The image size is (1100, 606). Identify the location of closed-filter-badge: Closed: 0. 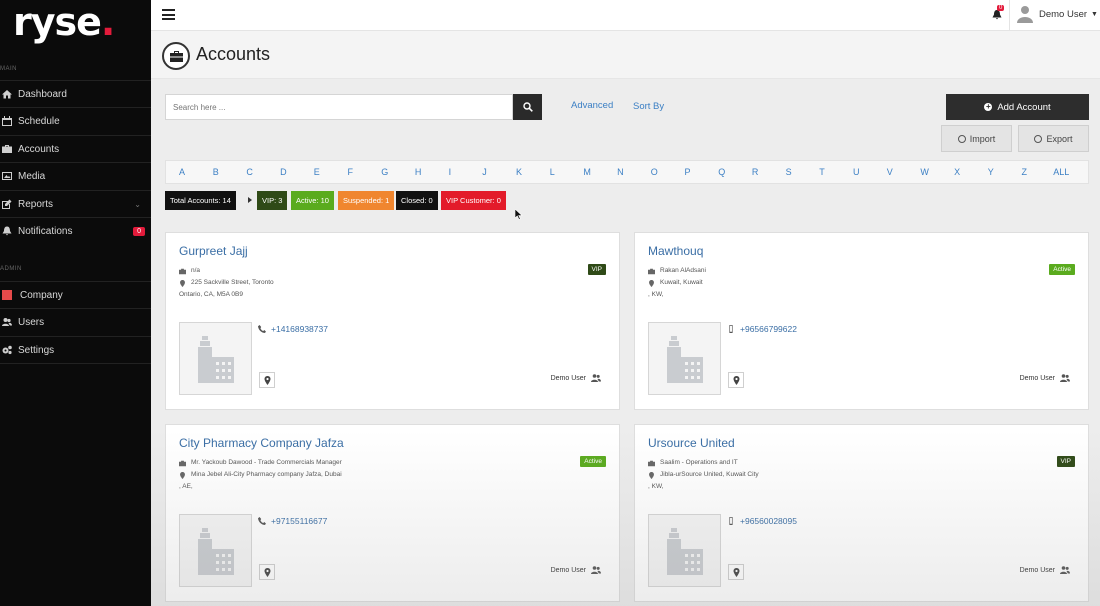
(417, 200).